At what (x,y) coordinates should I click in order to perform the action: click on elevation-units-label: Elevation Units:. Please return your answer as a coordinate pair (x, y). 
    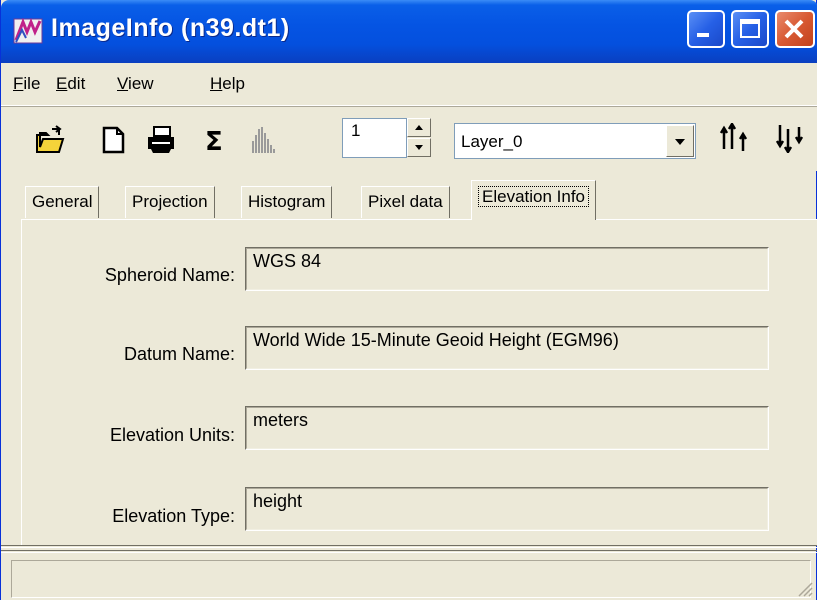
    Looking at the image, I should click on (172, 435).